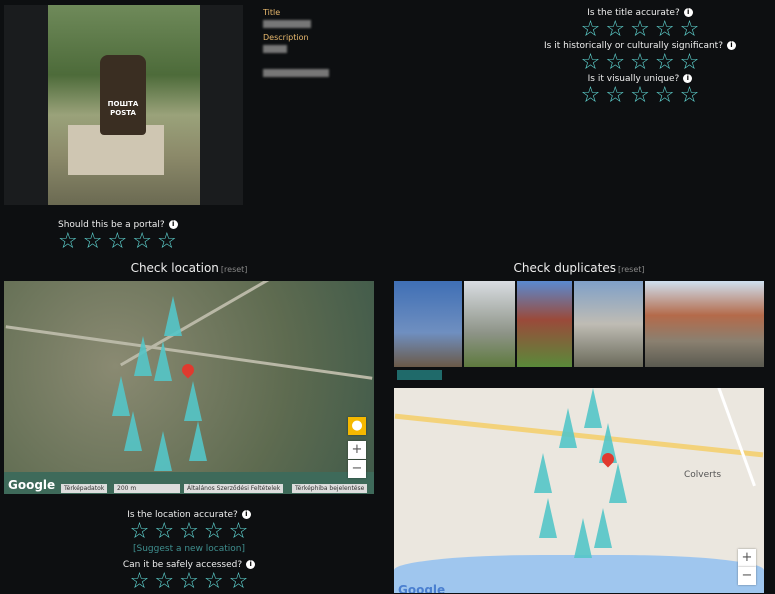 This screenshot has width=775, height=594. Describe the element at coordinates (544, 324) in the screenshot. I see `duplicate-thumbnail-house` at that location.